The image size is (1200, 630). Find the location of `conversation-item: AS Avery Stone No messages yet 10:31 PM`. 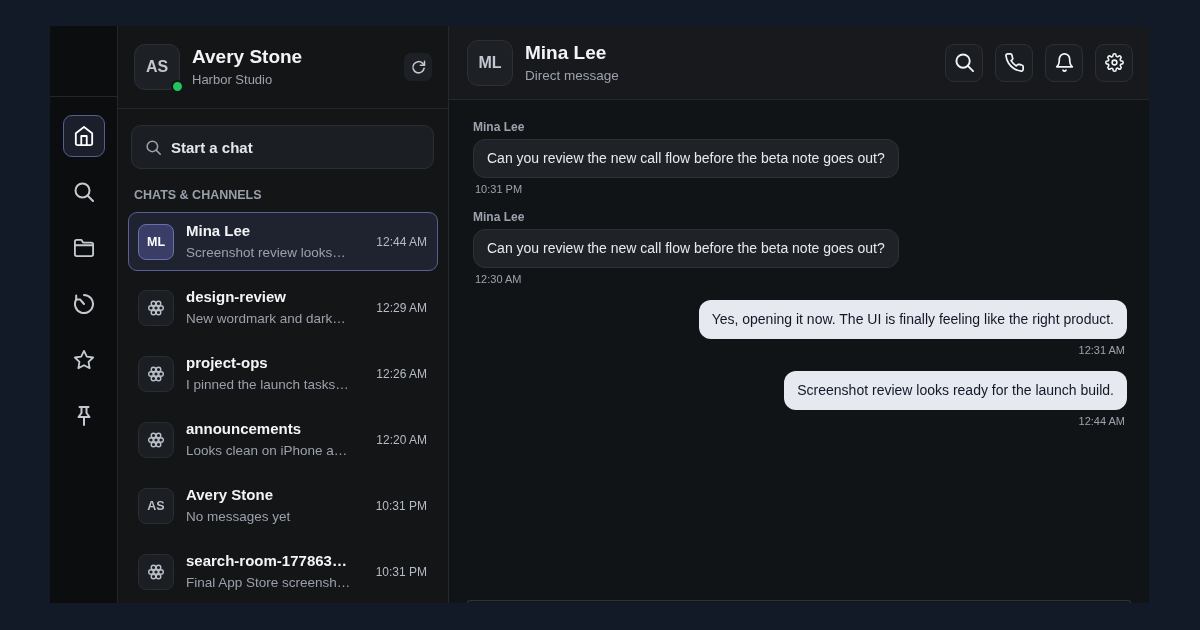

conversation-item: AS Avery Stone No messages yet 10:31 PM is located at coordinates (283, 505).